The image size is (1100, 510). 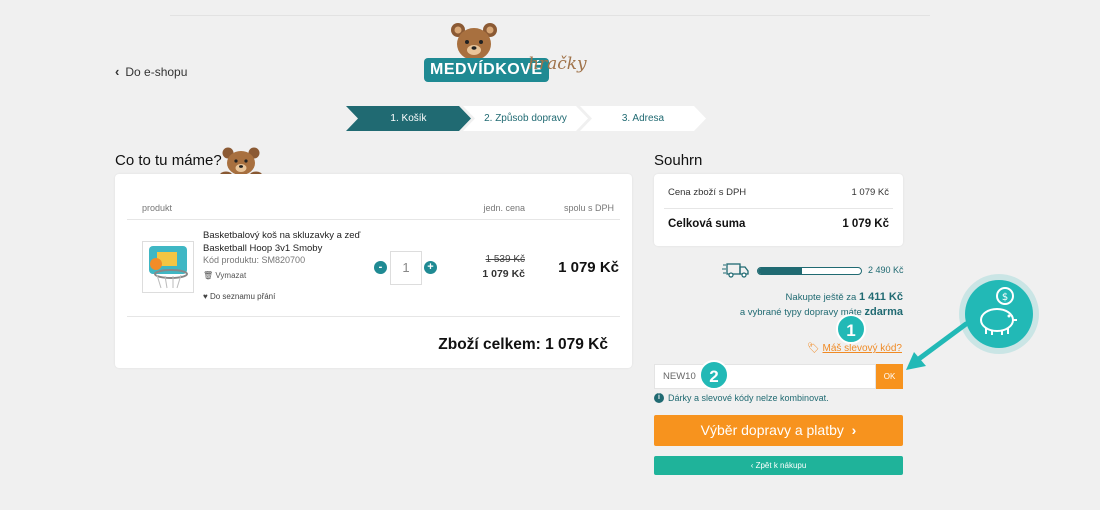 What do you see at coordinates (503, 274) in the screenshot?
I see `unit-price: 1 079 Kč` at bounding box center [503, 274].